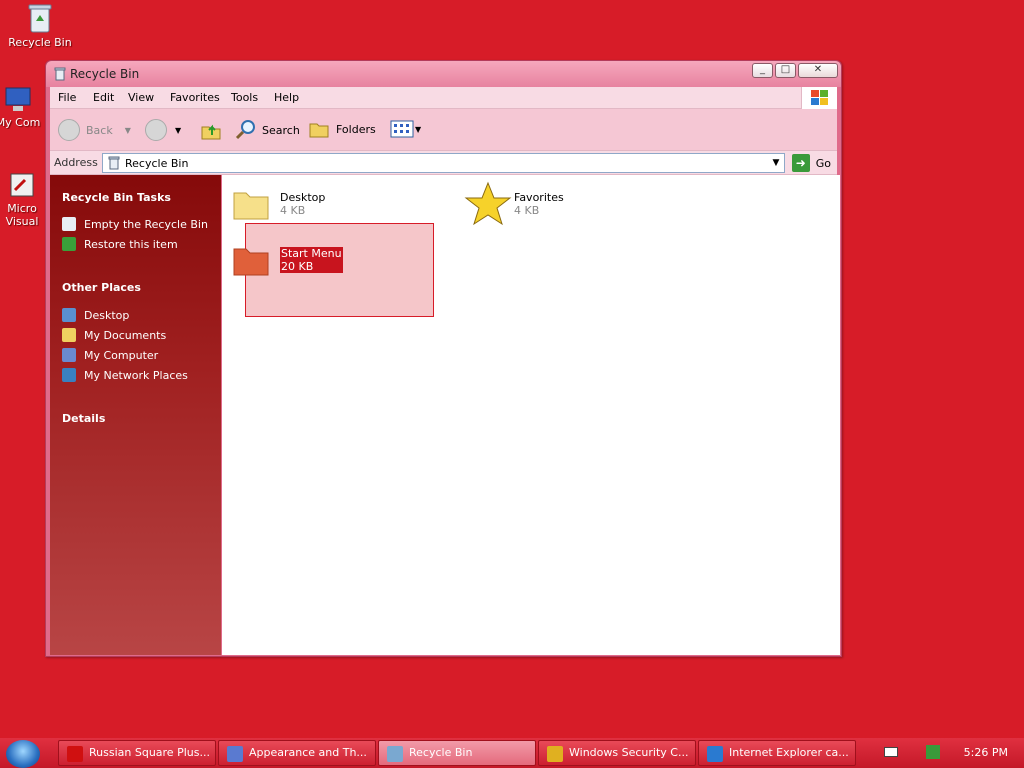 This screenshot has height=768, width=1024. Describe the element at coordinates (136, 375) in the screenshot. I see `place-label: My Network Places` at that location.